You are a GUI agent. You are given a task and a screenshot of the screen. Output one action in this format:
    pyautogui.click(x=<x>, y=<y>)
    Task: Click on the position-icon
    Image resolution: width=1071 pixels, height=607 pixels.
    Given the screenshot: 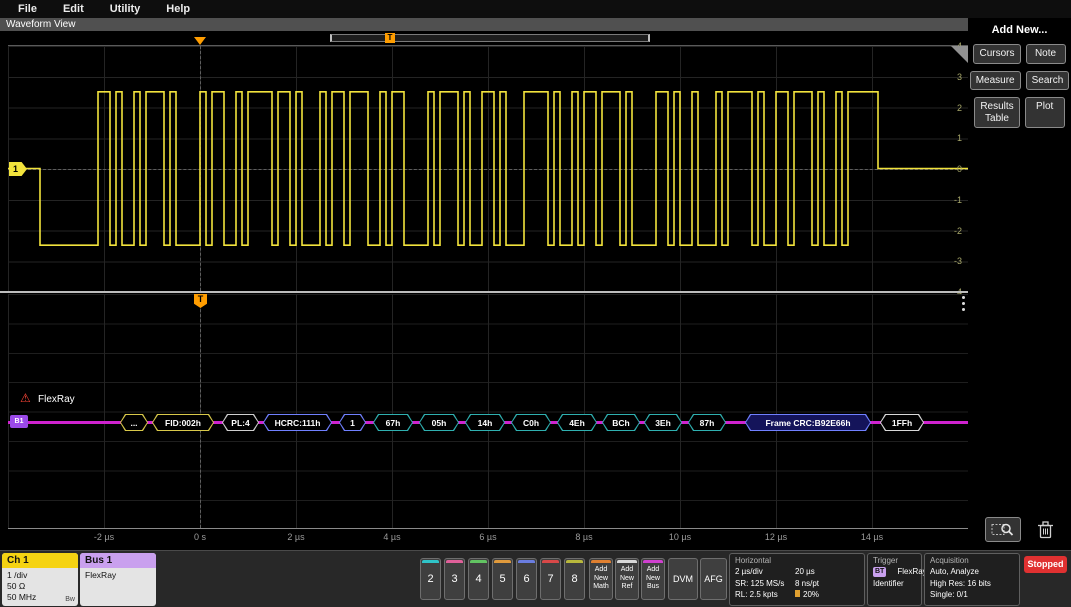 What is the action you would take?
    pyautogui.click(x=797, y=594)
    